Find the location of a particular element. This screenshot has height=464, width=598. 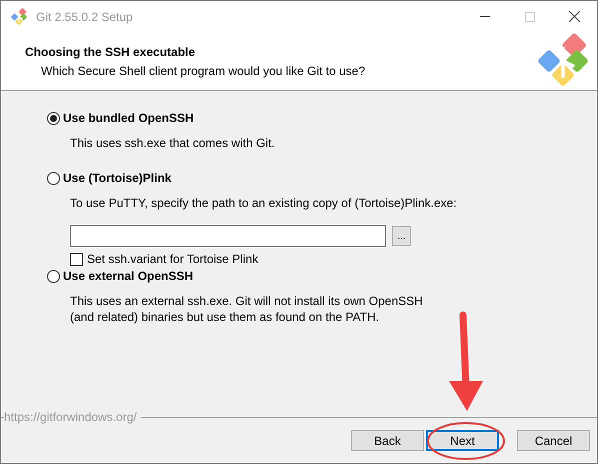

page-title: Choosing the SSH executable is located at coordinates (110, 51).